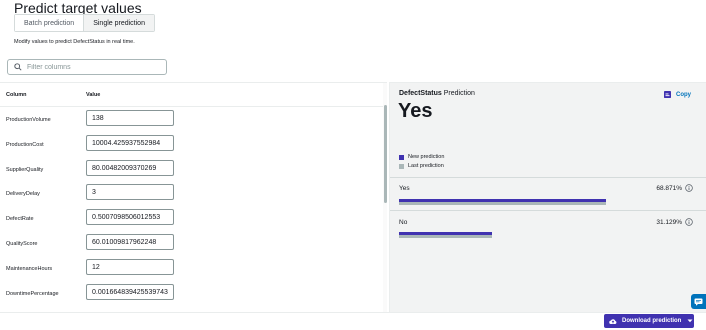 The image size is (706, 330). I want to click on prediction-legend: New prediction Last prediction, so click(421, 162).